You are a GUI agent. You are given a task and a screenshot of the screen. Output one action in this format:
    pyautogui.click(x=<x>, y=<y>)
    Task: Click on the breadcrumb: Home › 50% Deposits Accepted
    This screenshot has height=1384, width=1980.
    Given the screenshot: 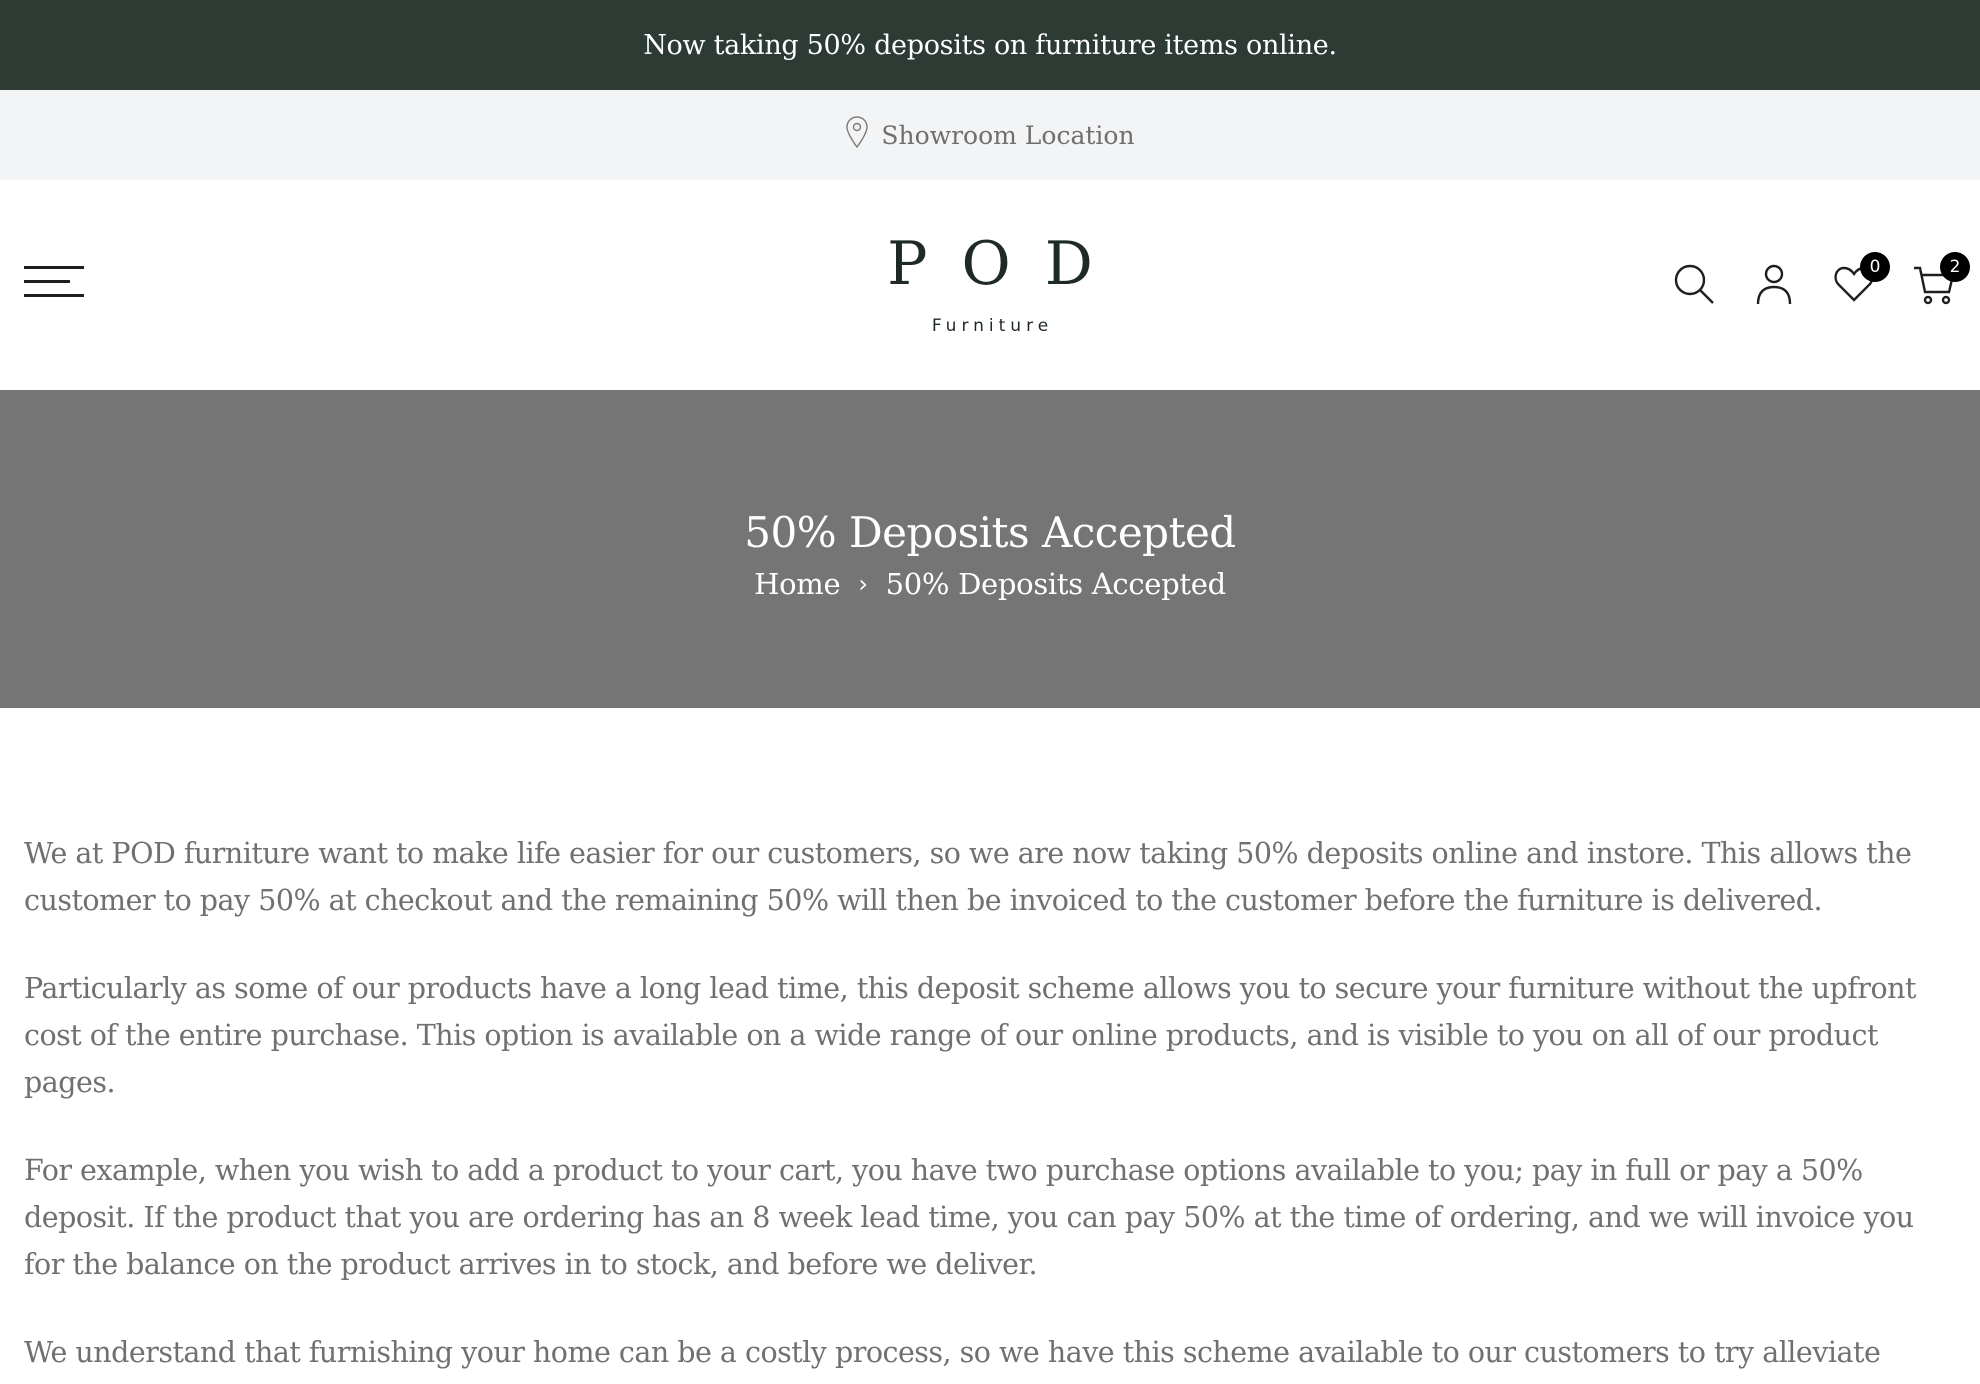 What is the action you would take?
    pyautogui.click(x=990, y=584)
    